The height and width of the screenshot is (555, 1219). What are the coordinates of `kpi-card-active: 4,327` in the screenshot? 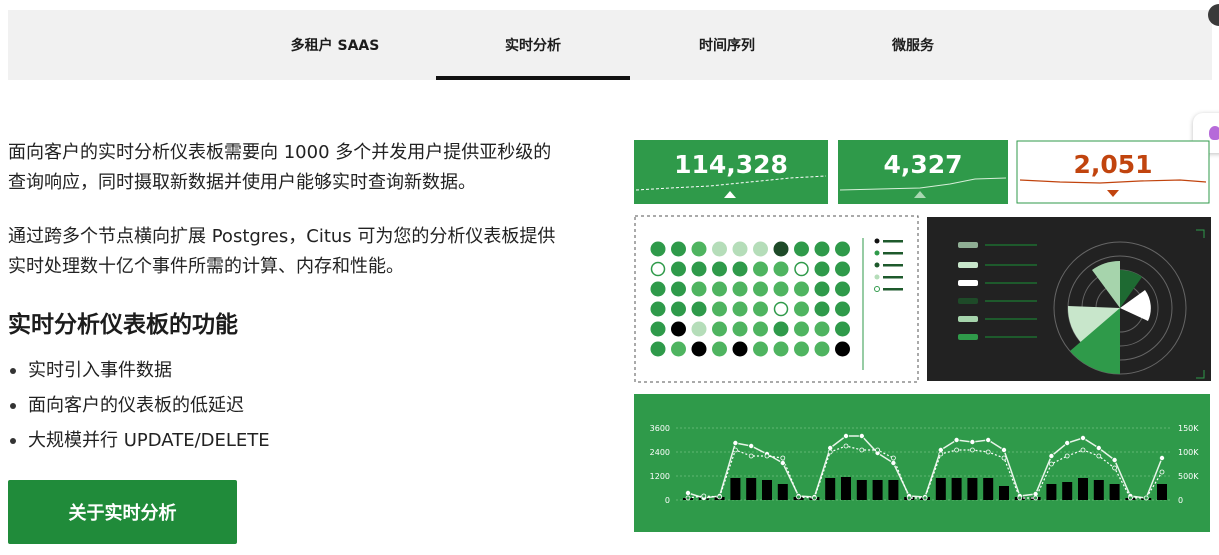 It's located at (923, 172).